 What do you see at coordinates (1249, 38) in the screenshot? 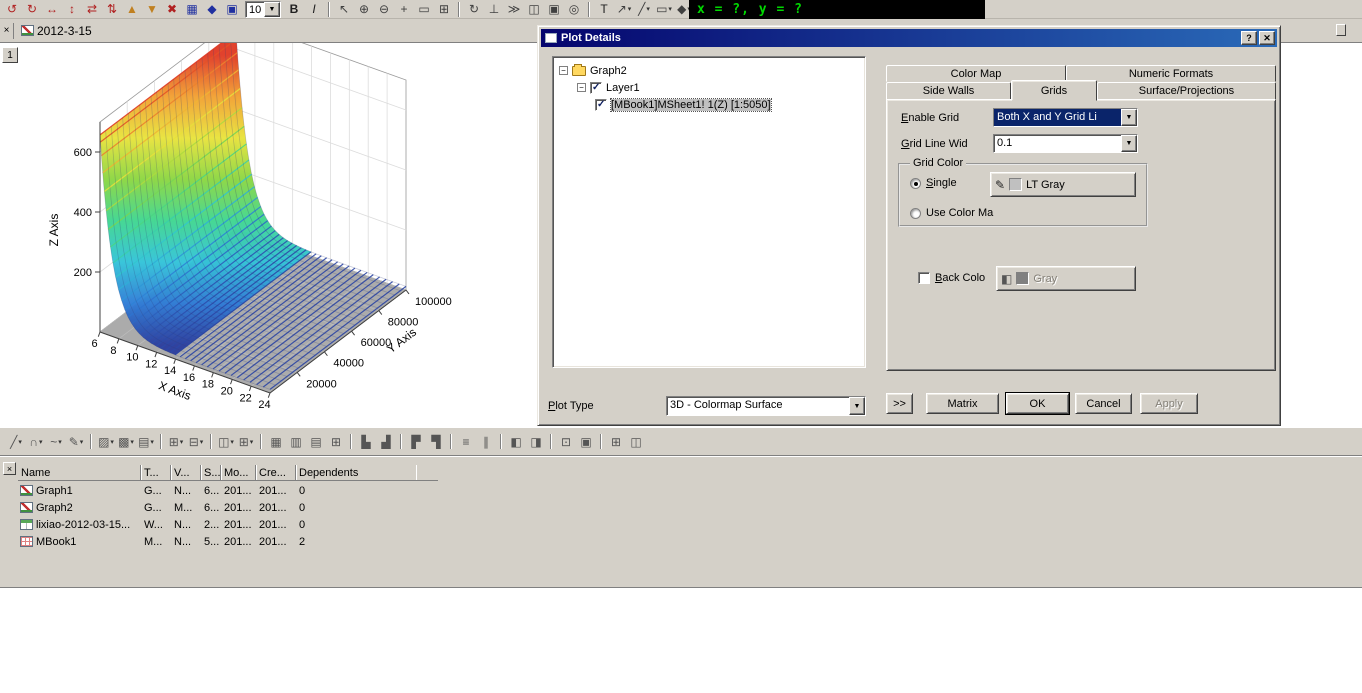
I see `help-button: ?` at bounding box center [1249, 38].